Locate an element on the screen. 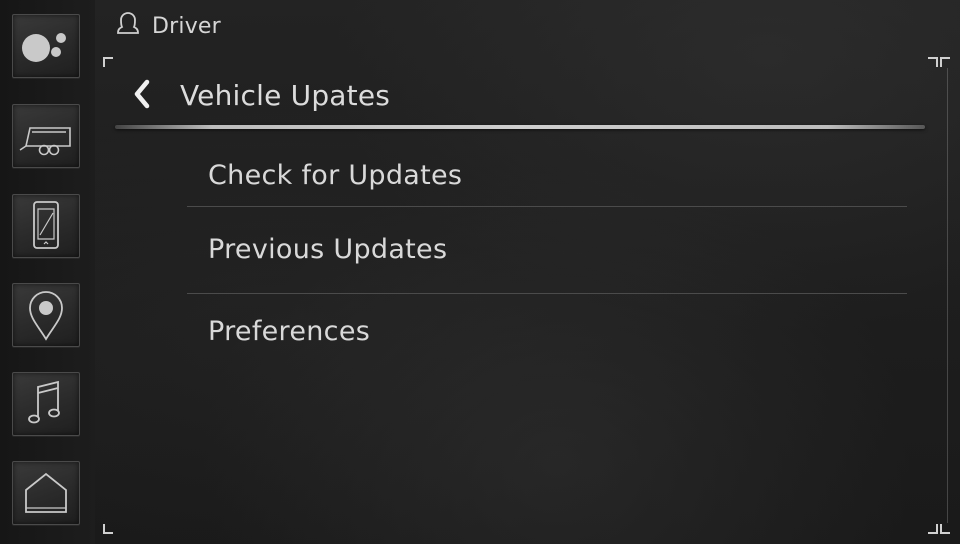 The width and height of the screenshot is (960, 544). profile-indicator: Driver is located at coordinates (167, 26).